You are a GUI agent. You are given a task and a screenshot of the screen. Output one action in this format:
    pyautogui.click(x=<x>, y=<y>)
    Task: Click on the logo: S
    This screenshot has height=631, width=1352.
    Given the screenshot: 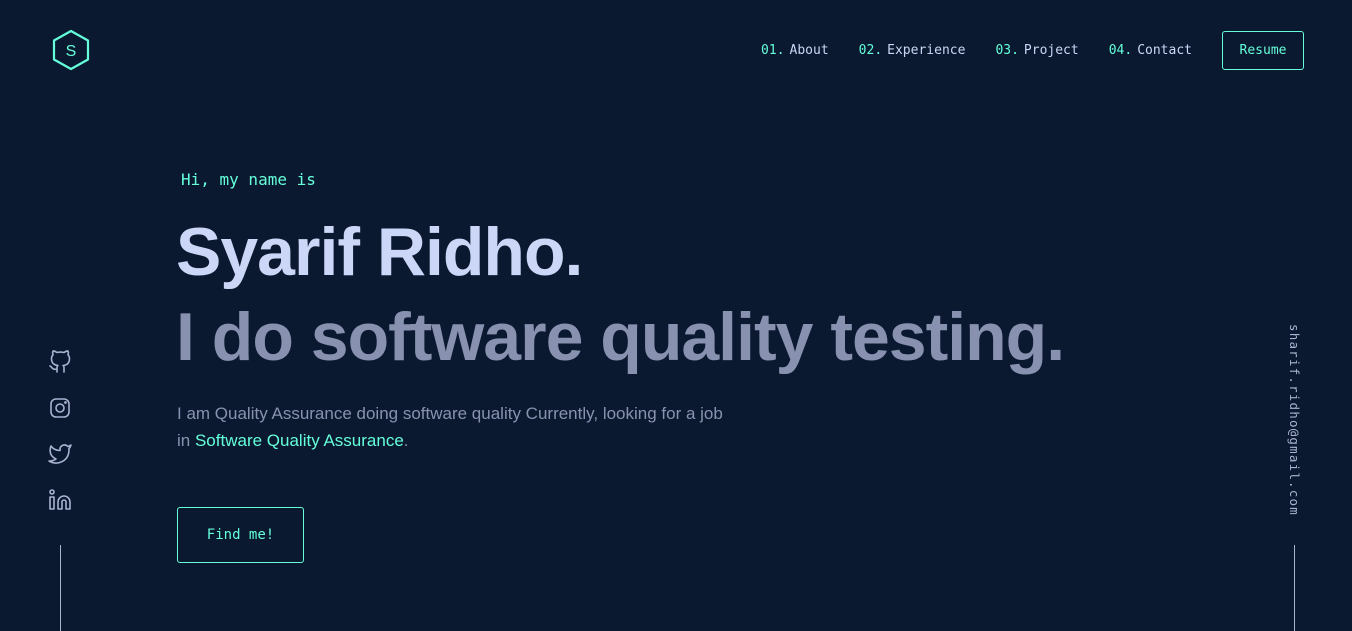 What is the action you would take?
    pyautogui.click(x=71, y=50)
    